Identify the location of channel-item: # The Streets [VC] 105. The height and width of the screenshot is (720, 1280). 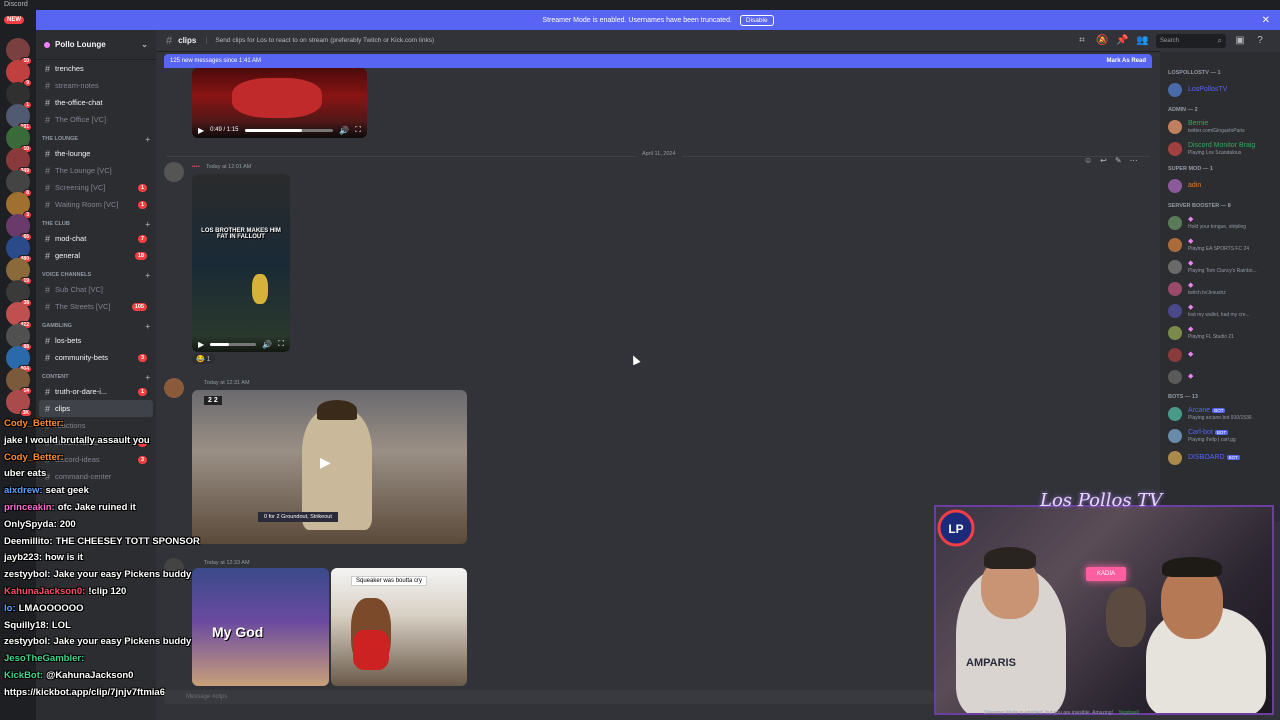
(96, 306).